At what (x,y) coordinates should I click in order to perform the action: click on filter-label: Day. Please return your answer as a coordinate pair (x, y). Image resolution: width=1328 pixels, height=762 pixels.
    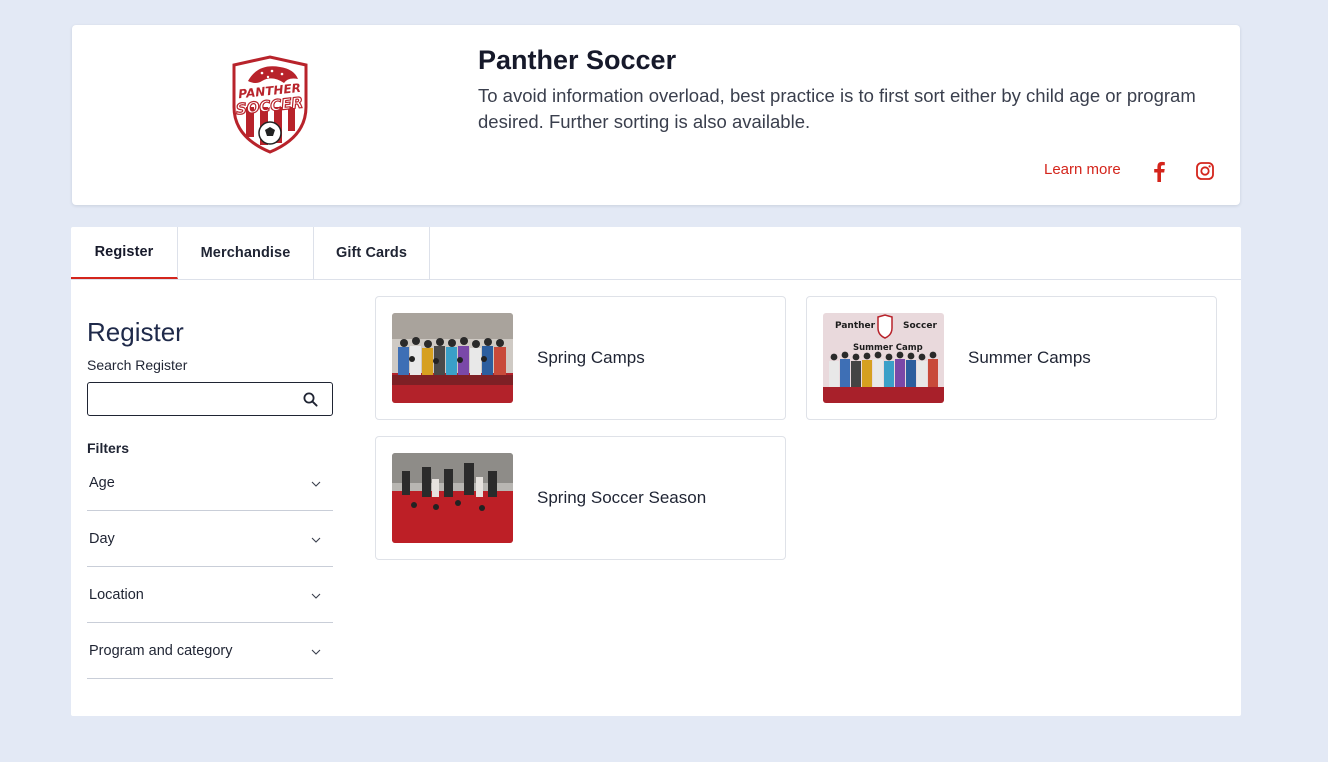
    Looking at the image, I should click on (102, 538).